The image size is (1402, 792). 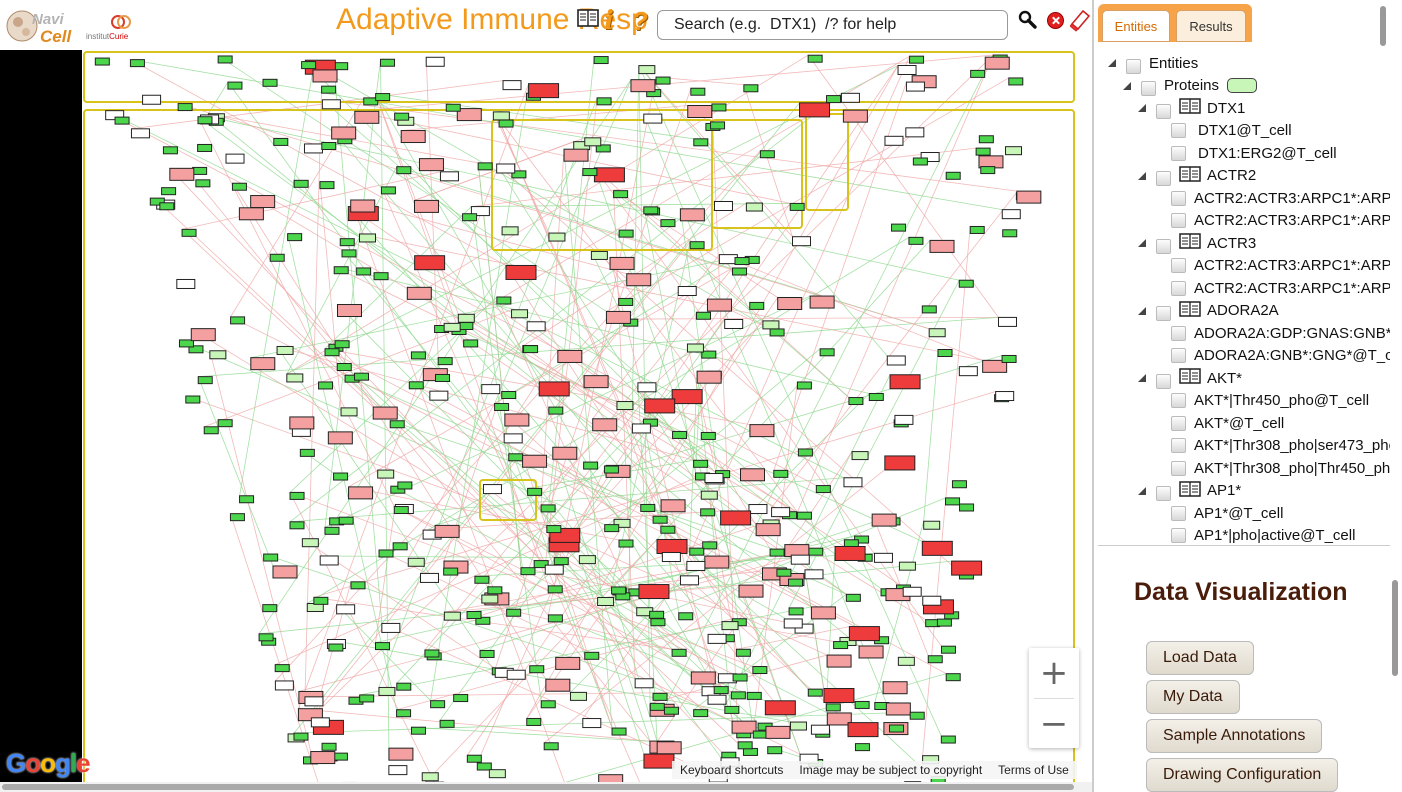 What do you see at coordinates (1227, 423) in the screenshot?
I see `tree-item: AKT*@T_cell` at bounding box center [1227, 423].